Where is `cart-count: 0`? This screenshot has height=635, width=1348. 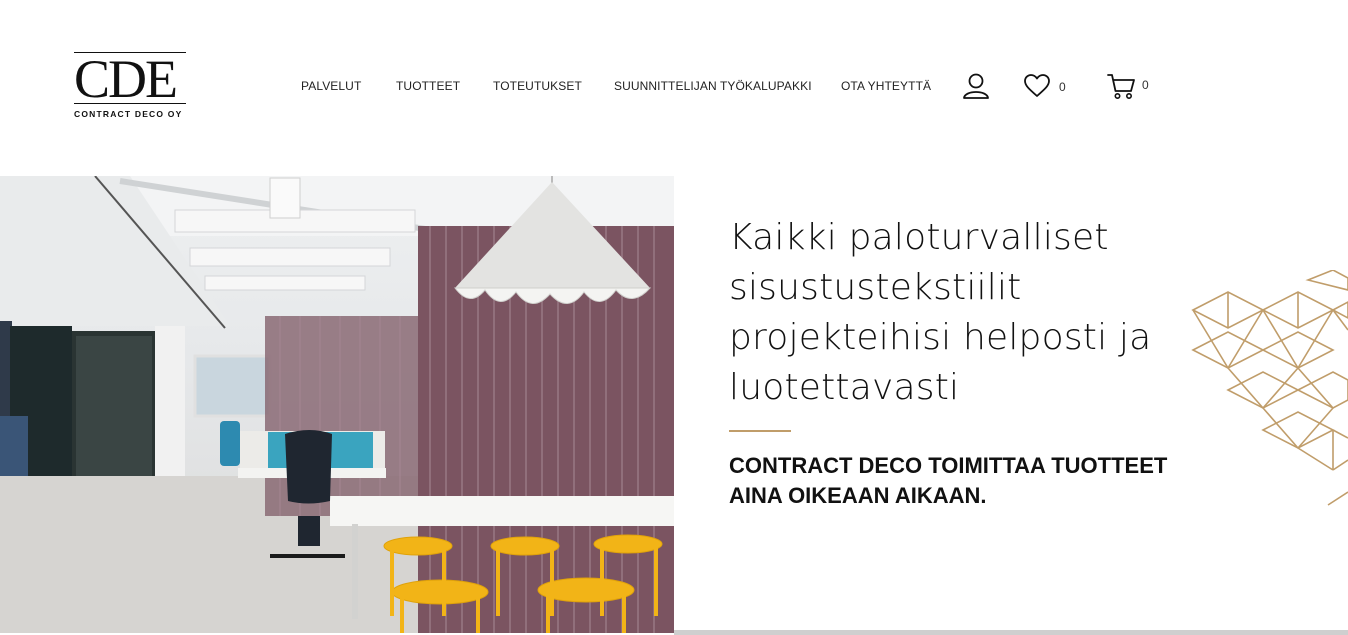 cart-count: 0 is located at coordinates (1145, 85).